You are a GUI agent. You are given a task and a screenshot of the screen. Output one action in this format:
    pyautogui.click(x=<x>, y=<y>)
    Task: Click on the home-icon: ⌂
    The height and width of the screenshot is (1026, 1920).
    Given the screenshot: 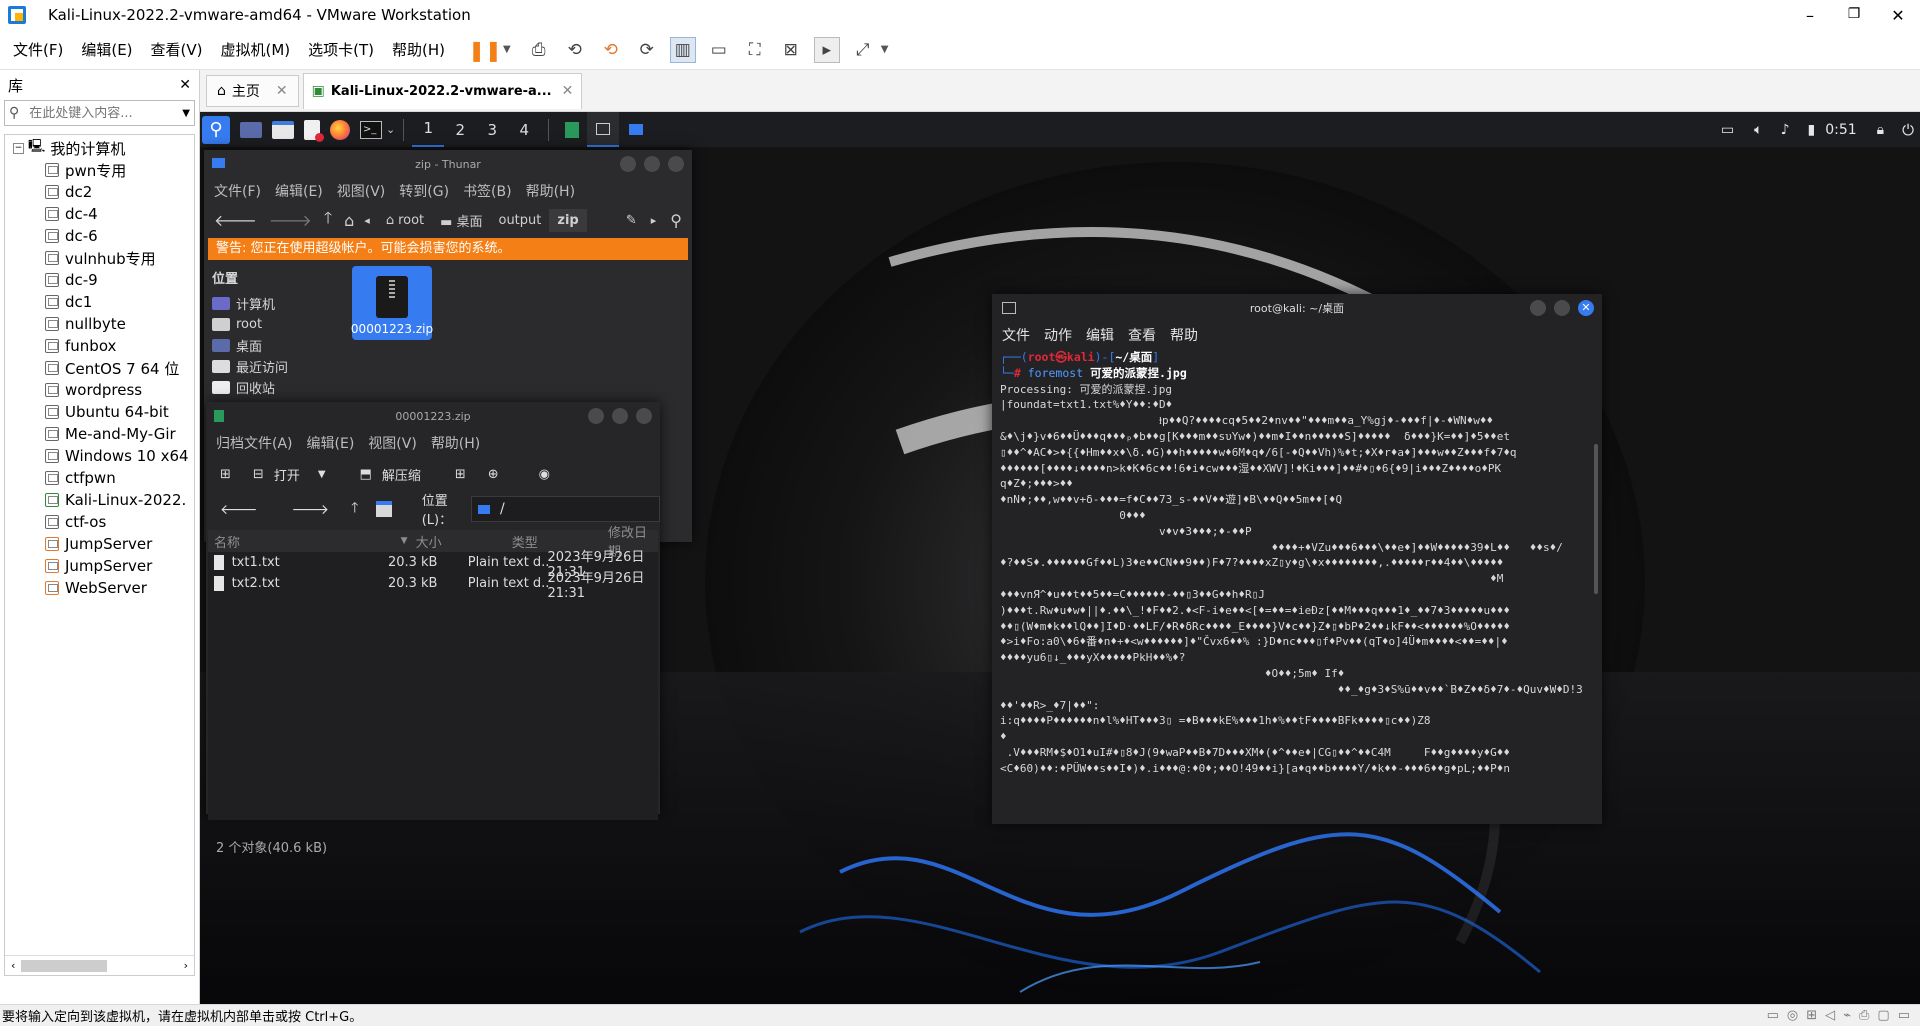 What is the action you would take?
    pyautogui.click(x=349, y=220)
    